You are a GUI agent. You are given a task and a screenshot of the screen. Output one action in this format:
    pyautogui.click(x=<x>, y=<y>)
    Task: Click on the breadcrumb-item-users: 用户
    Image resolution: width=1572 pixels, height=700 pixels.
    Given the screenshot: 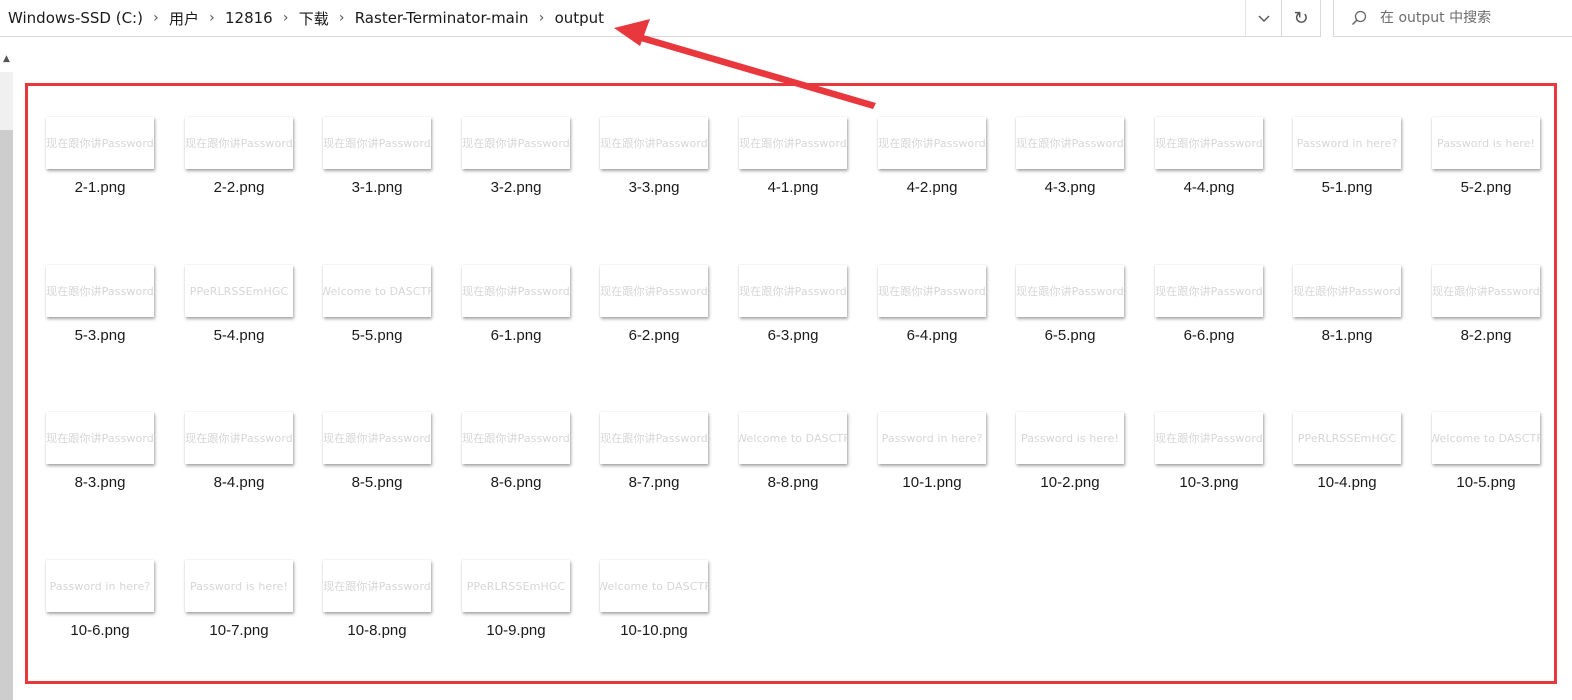 What is the action you would take?
    pyautogui.click(x=184, y=18)
    